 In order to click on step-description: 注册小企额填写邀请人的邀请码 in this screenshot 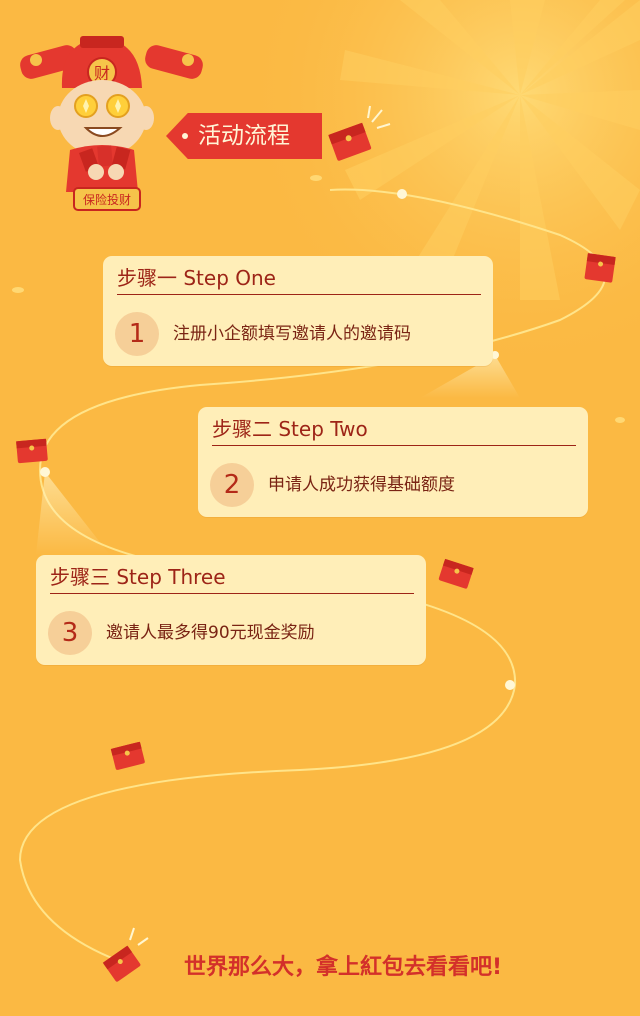, I will do `click(292, 334)`.